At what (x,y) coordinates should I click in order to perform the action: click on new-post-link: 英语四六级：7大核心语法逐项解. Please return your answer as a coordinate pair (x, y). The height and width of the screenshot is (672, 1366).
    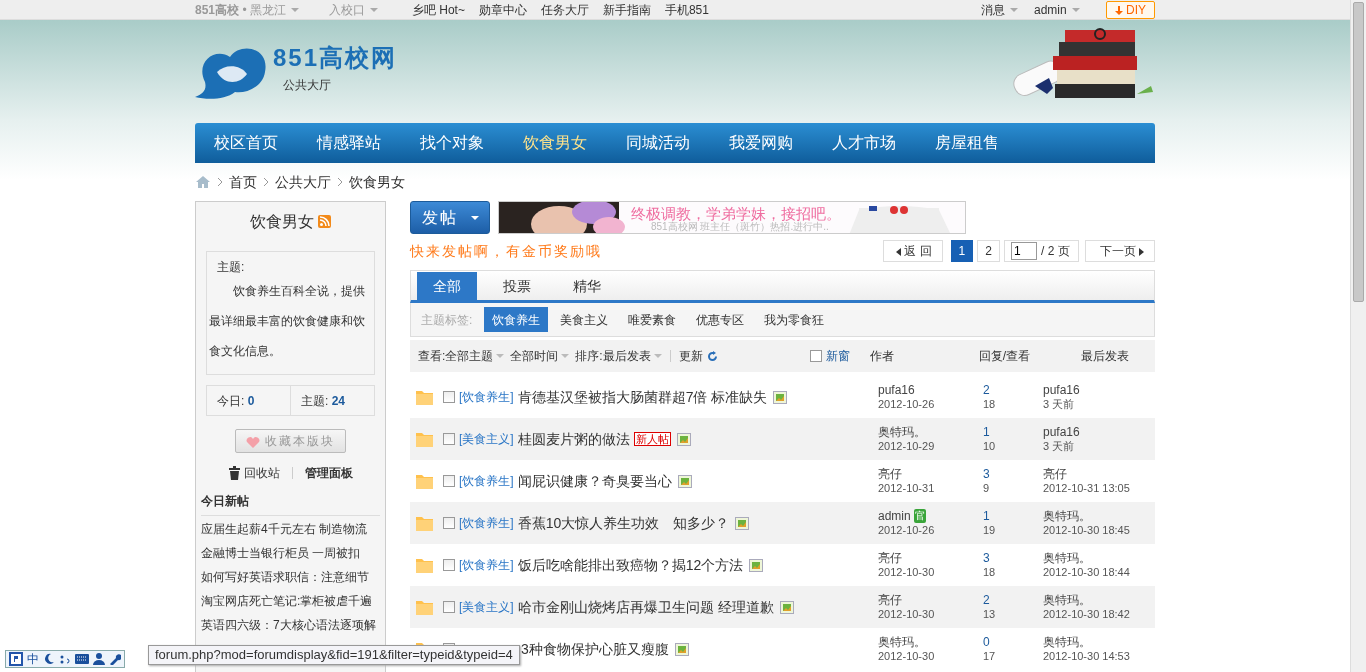
    Looking at the image, I should click on (290, 625).